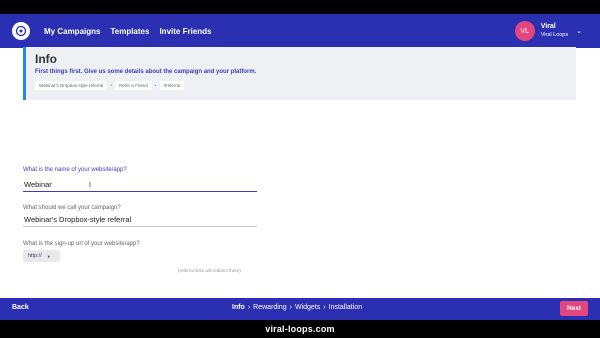 This screenshot has height=338, width=600. I want to click on nav-templates: Templates, so click(129, 31).